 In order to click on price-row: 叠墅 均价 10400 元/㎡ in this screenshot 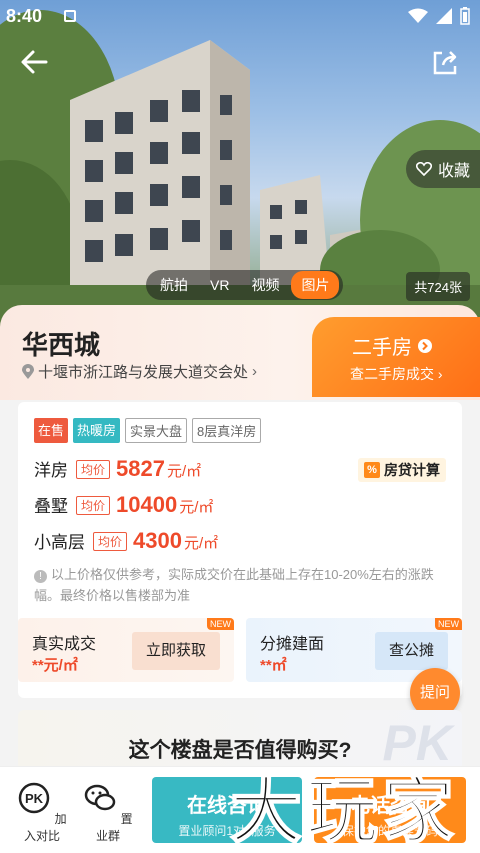, I will do `click(123, 505)`.